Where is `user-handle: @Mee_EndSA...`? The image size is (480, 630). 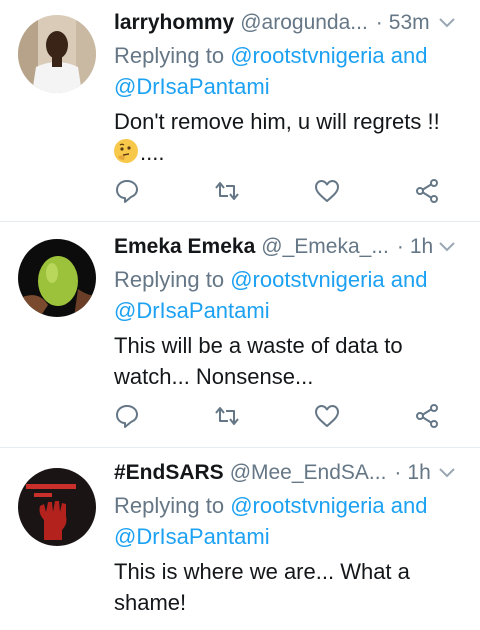 user-handle: @Mee_EndSA... is located at coordinates (308, 473).